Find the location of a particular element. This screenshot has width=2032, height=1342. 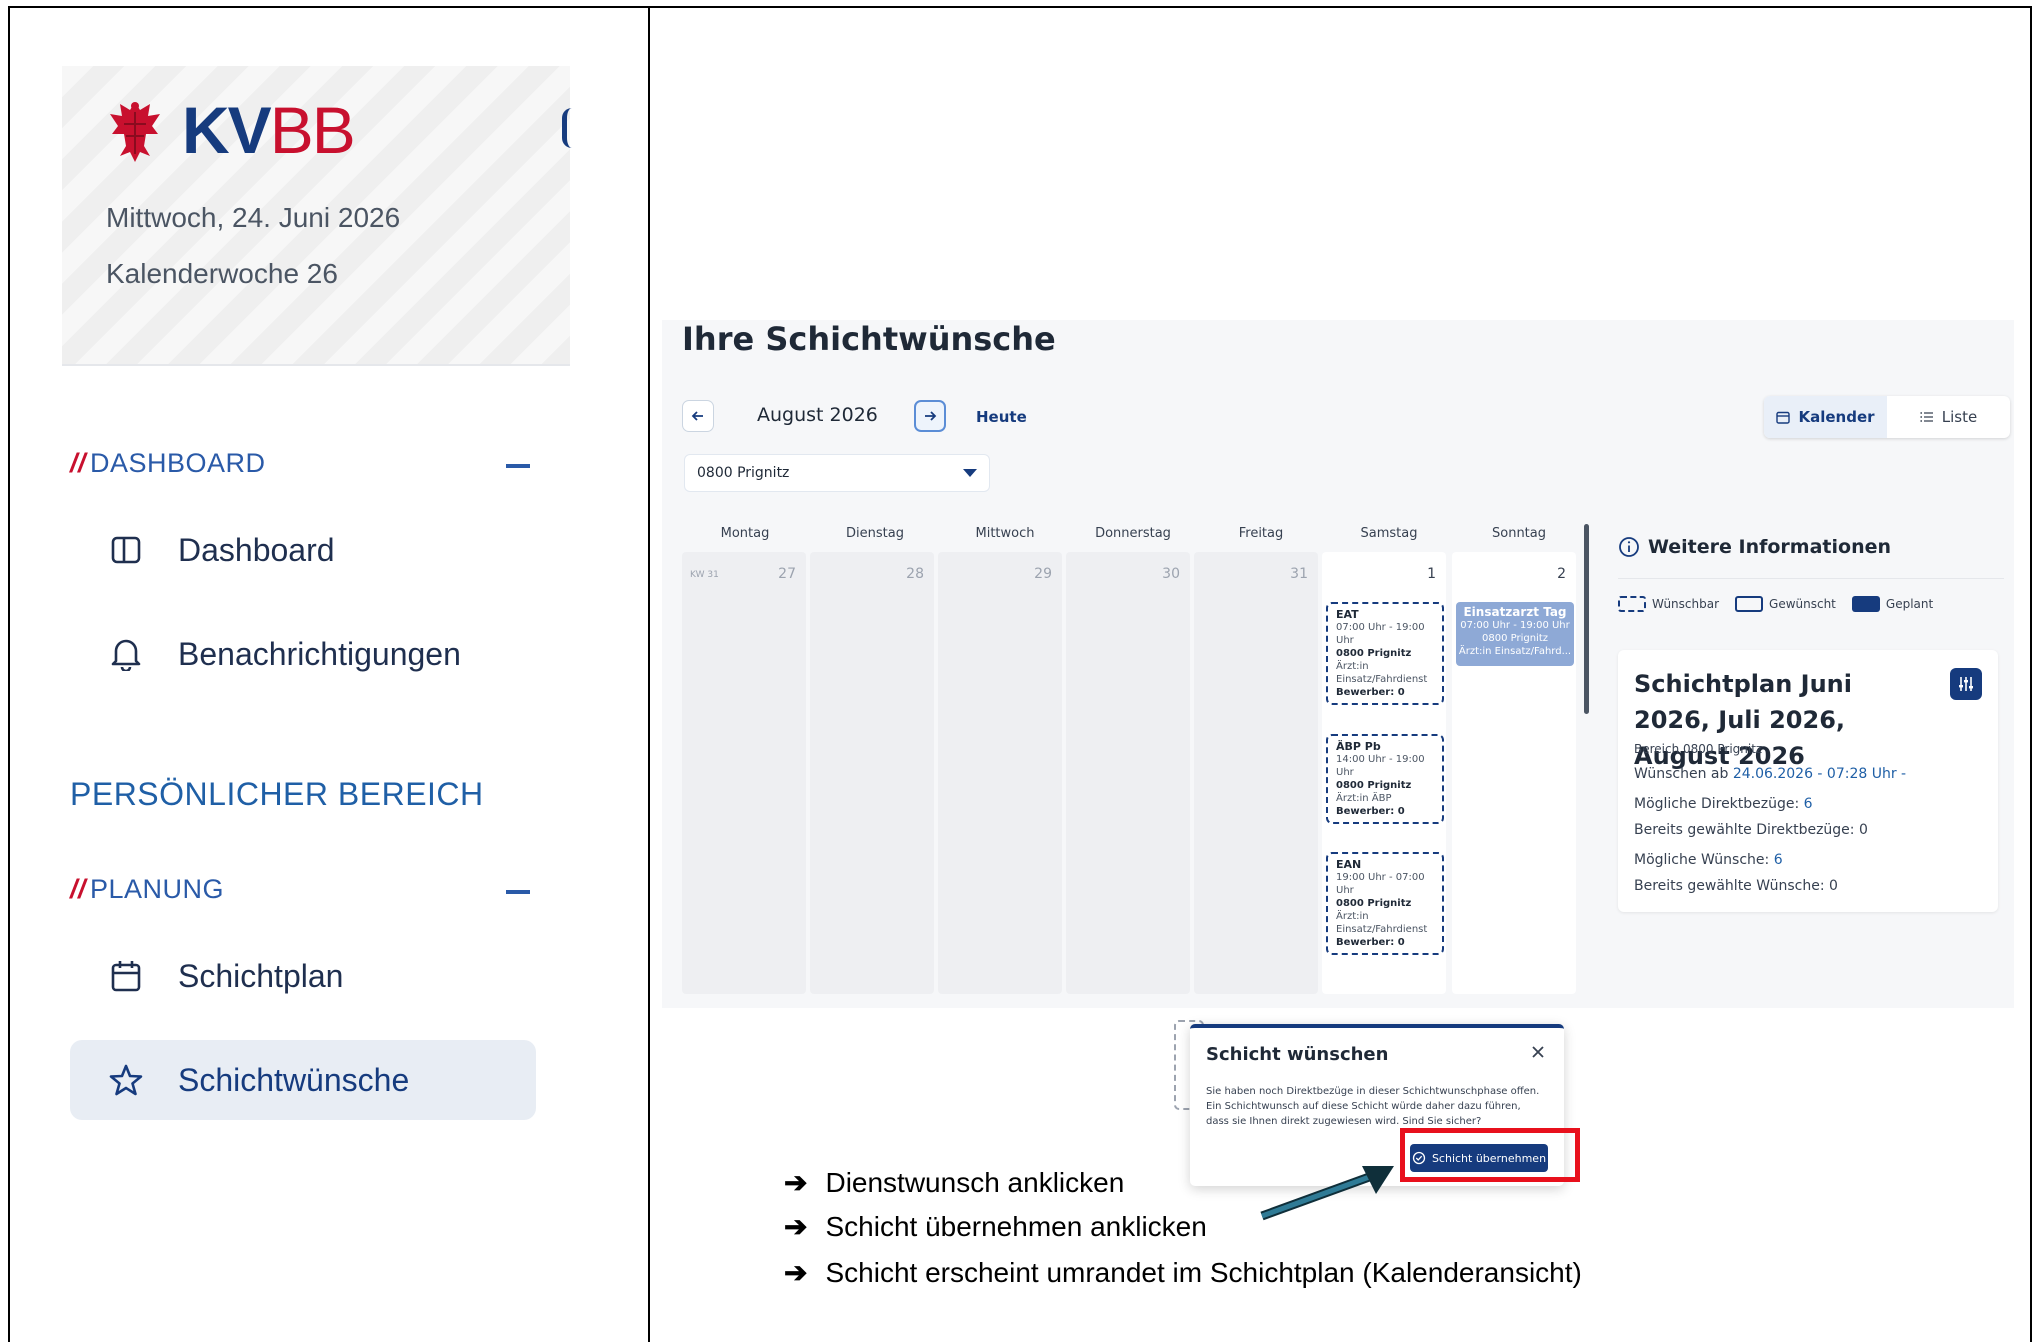

calendar-scrollbar is located at coordinates (1586, 619).